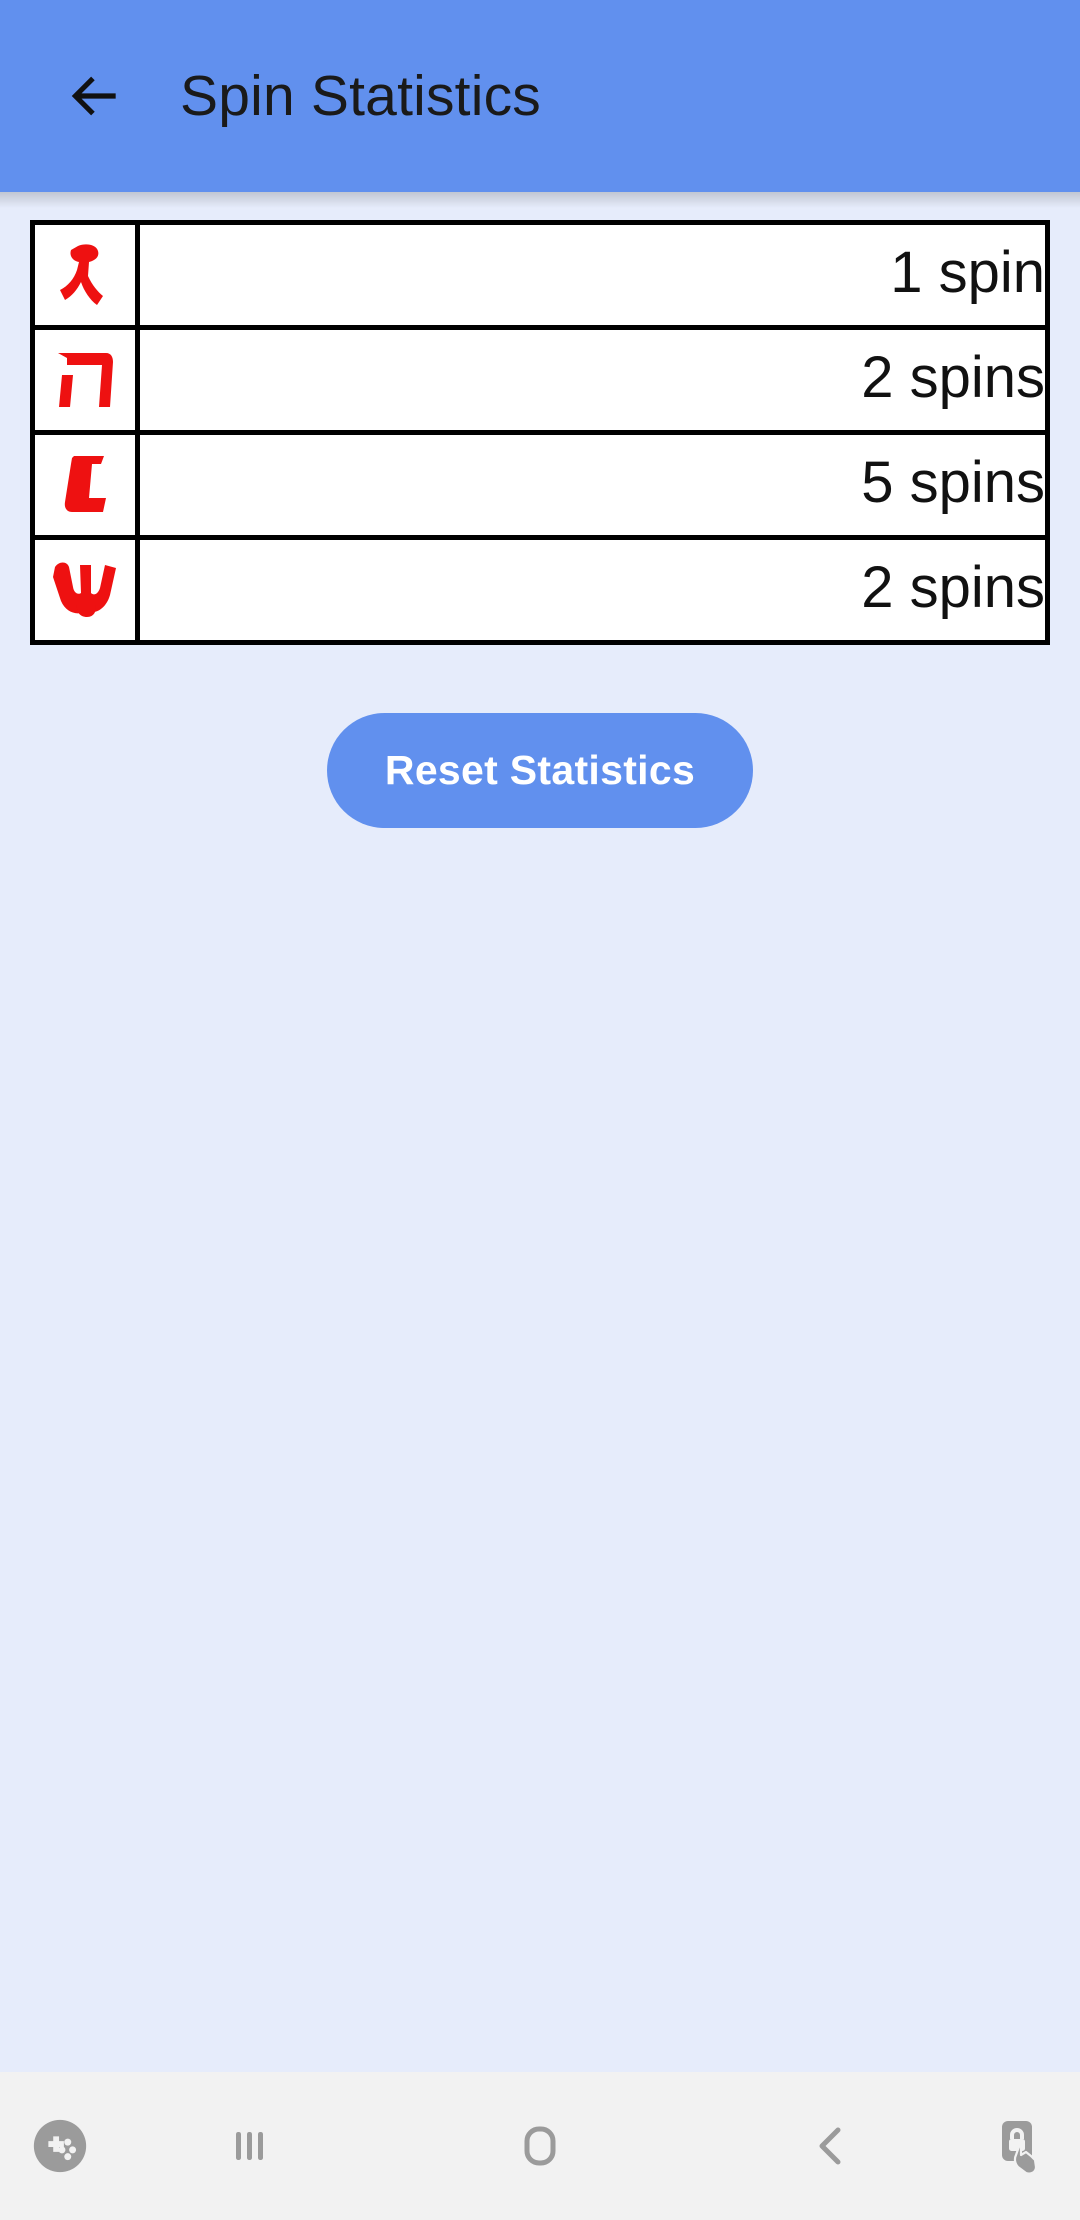 Image resolution: width=1080 pixels, height=2220 pixels. I want to click on spin-count-label: 5 spins, so click(953, 482).